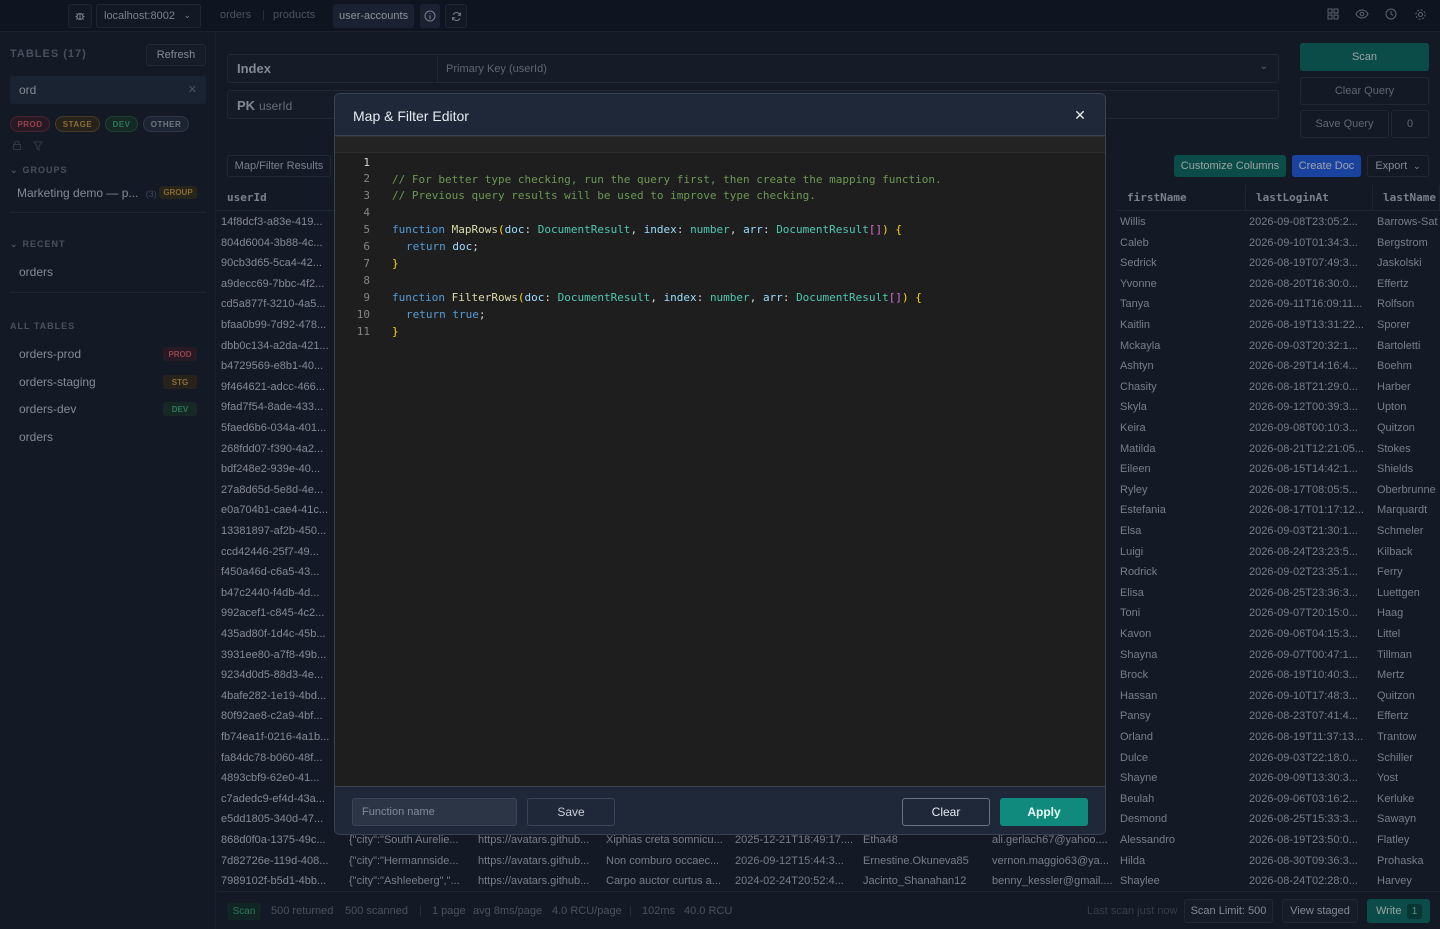 Image resolution: width=1440 pixels, height=929 pixels. Describe the element at coordinates (720, 322) in the screenshot. I see `code-line: 11` at that location.